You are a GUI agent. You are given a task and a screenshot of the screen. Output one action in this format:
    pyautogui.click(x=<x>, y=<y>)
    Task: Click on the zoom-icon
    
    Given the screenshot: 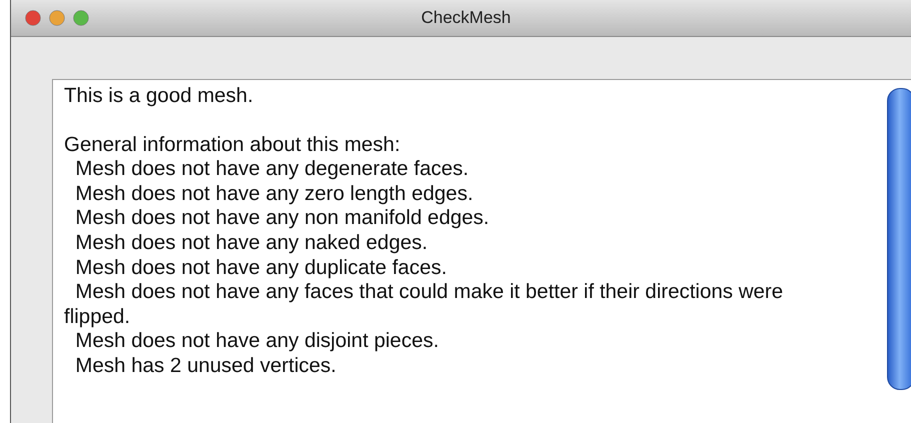 What is the action you would take?
    pyautogui.click(x=81, y=18)
    